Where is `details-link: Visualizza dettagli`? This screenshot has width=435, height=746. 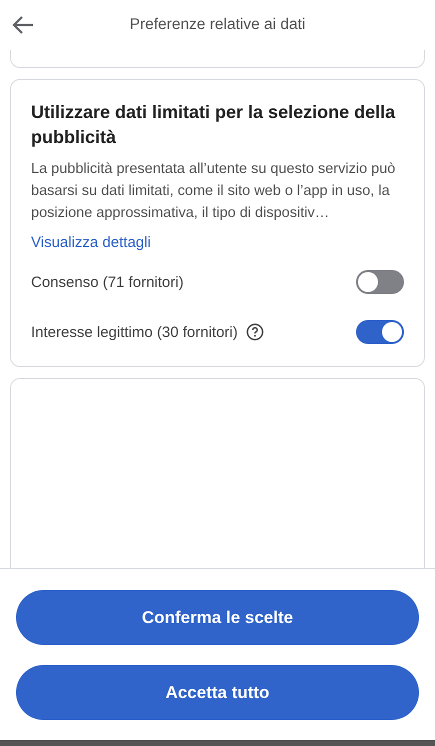 details-link: Visualizza dettagli is located at coordinates (91, 242).